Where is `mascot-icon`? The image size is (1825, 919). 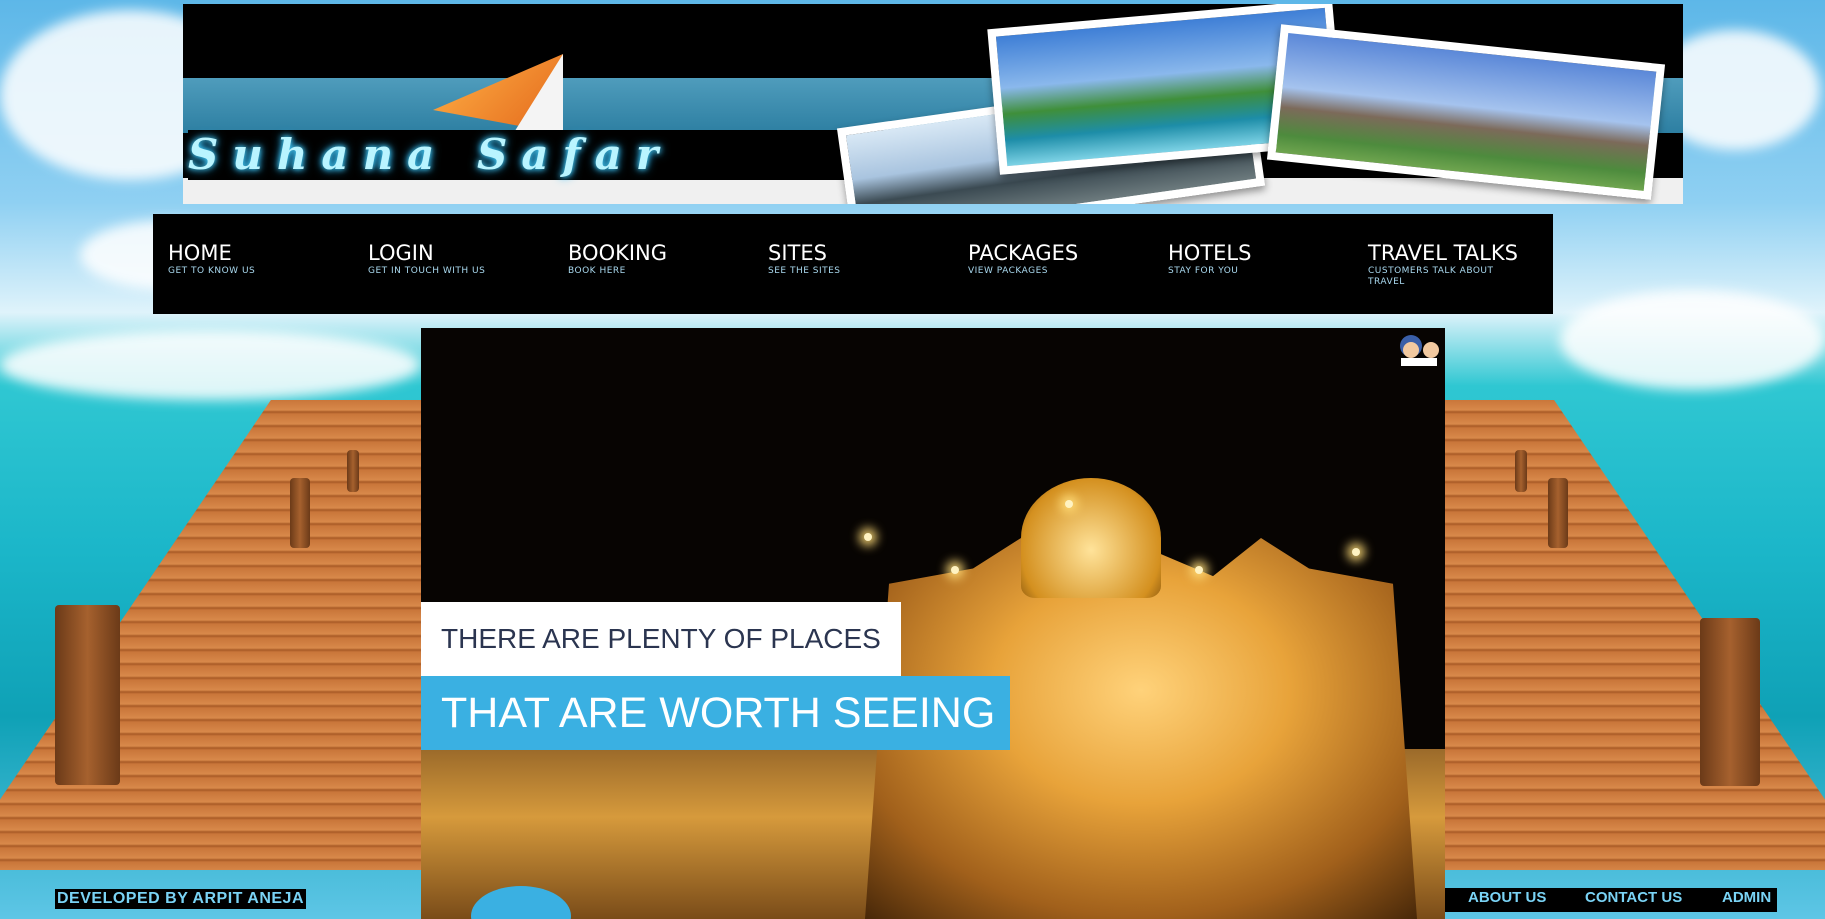 mascot-icon is located at coordinates (1419, 350).